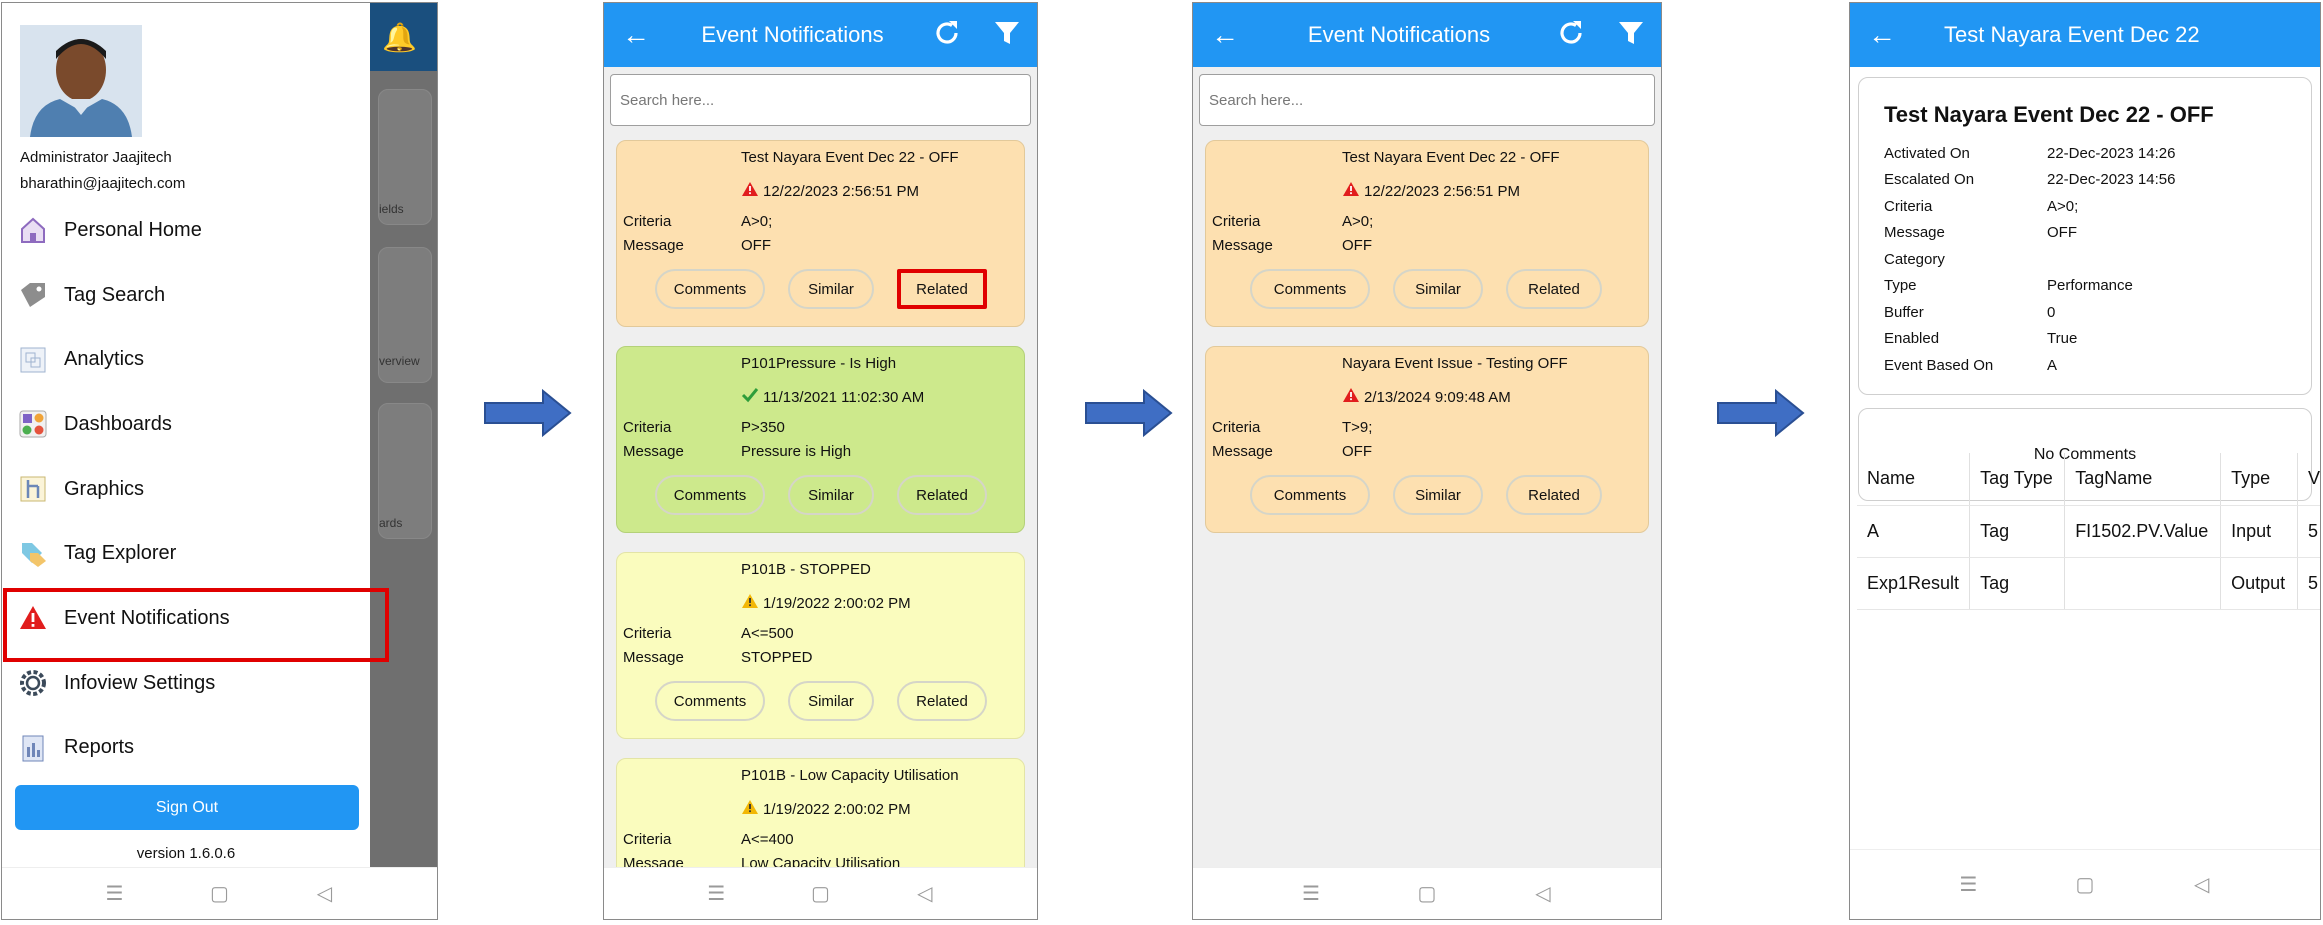  I want to click on settings-icon, so click(33, 683).